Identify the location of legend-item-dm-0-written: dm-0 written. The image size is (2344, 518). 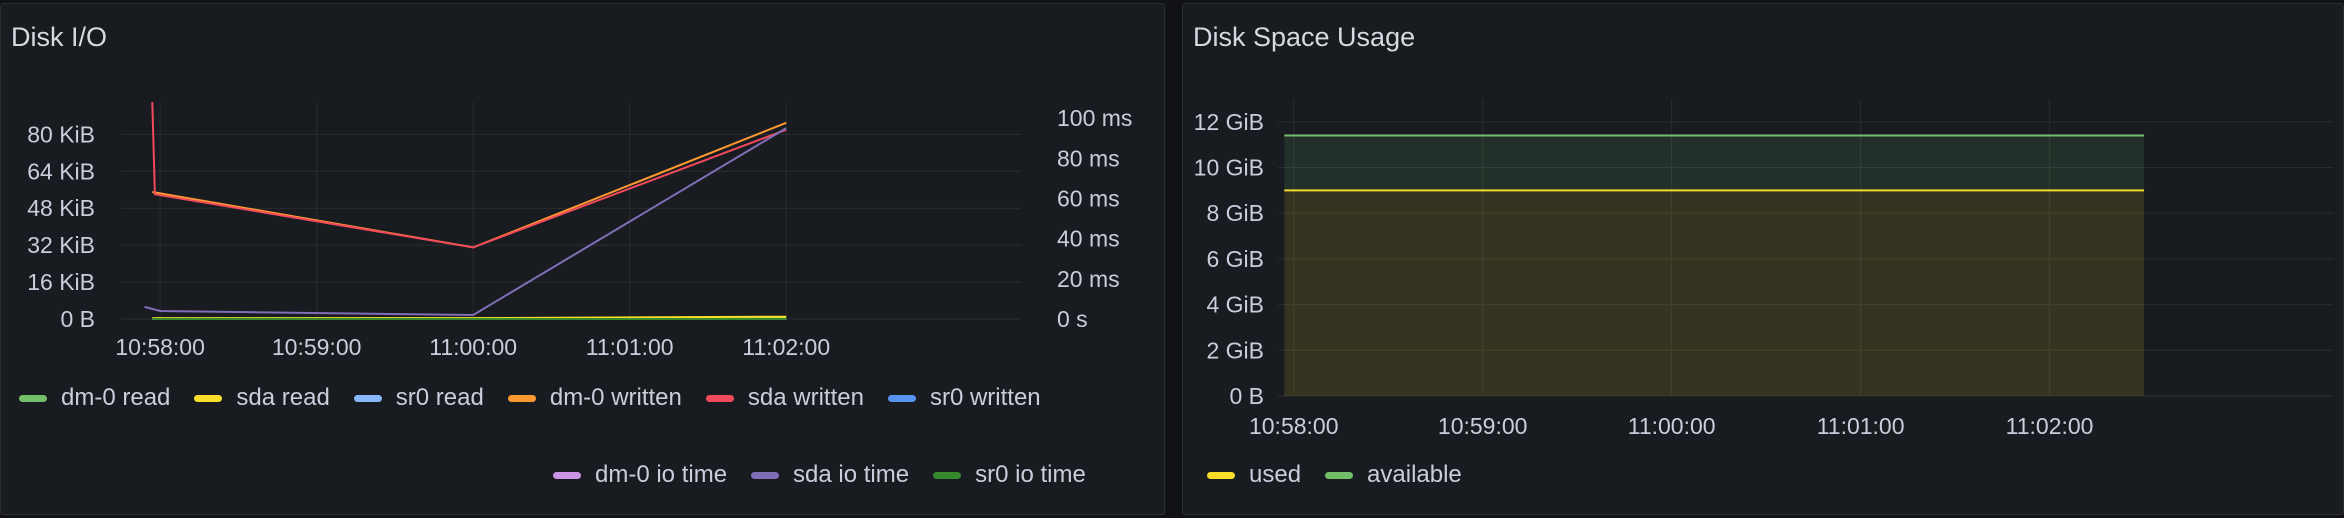
(594, 398).